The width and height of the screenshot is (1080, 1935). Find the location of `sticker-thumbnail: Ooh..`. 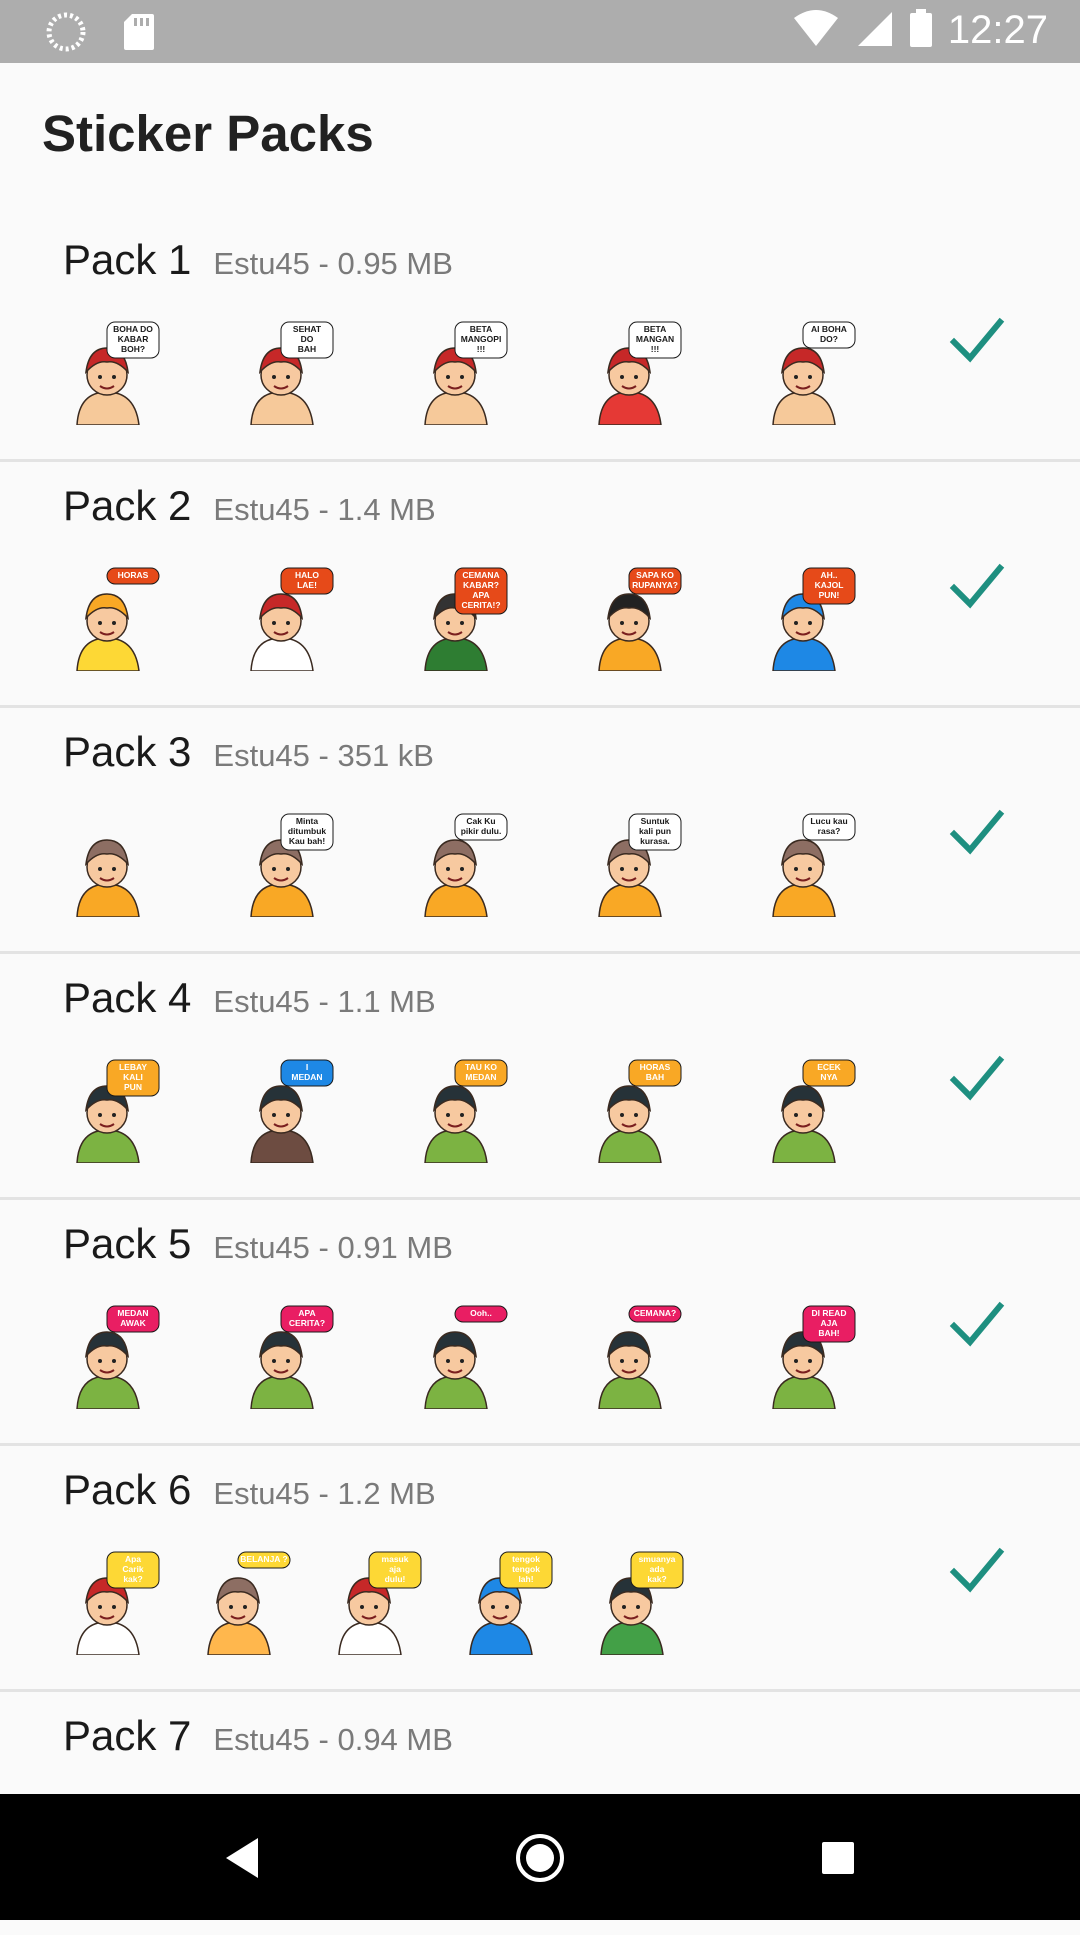

sticker-thumbnail: Ooh.. is located at coordinates (455, 1357).